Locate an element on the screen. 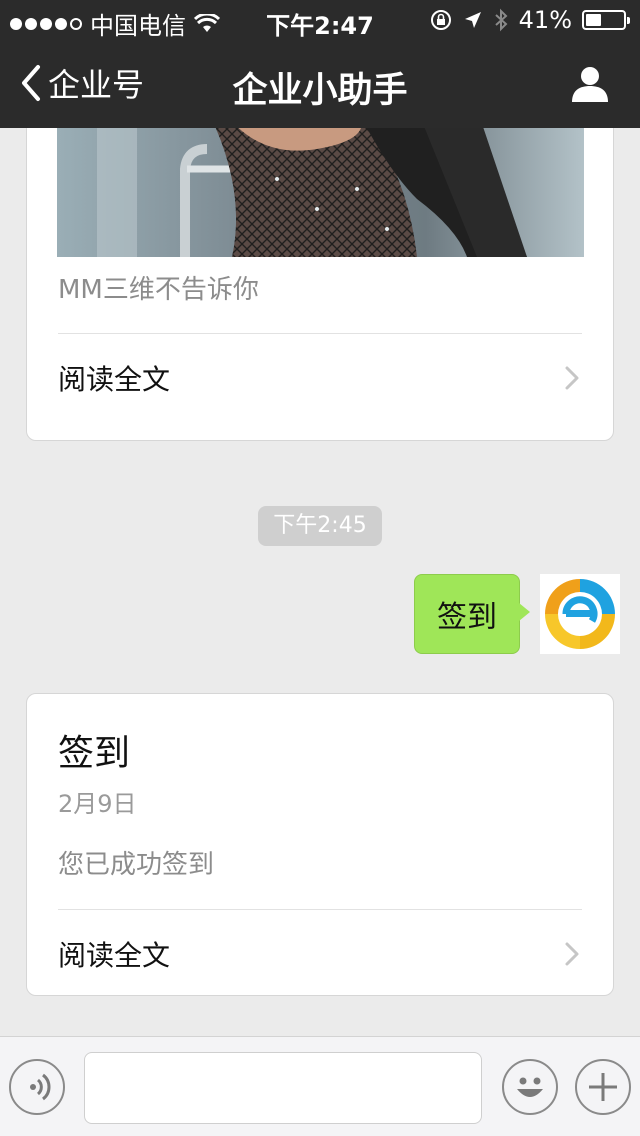 The height and width of the screenshot is (1136, 640). sent-message-text: 签到 is located at coordinates (467, 617).